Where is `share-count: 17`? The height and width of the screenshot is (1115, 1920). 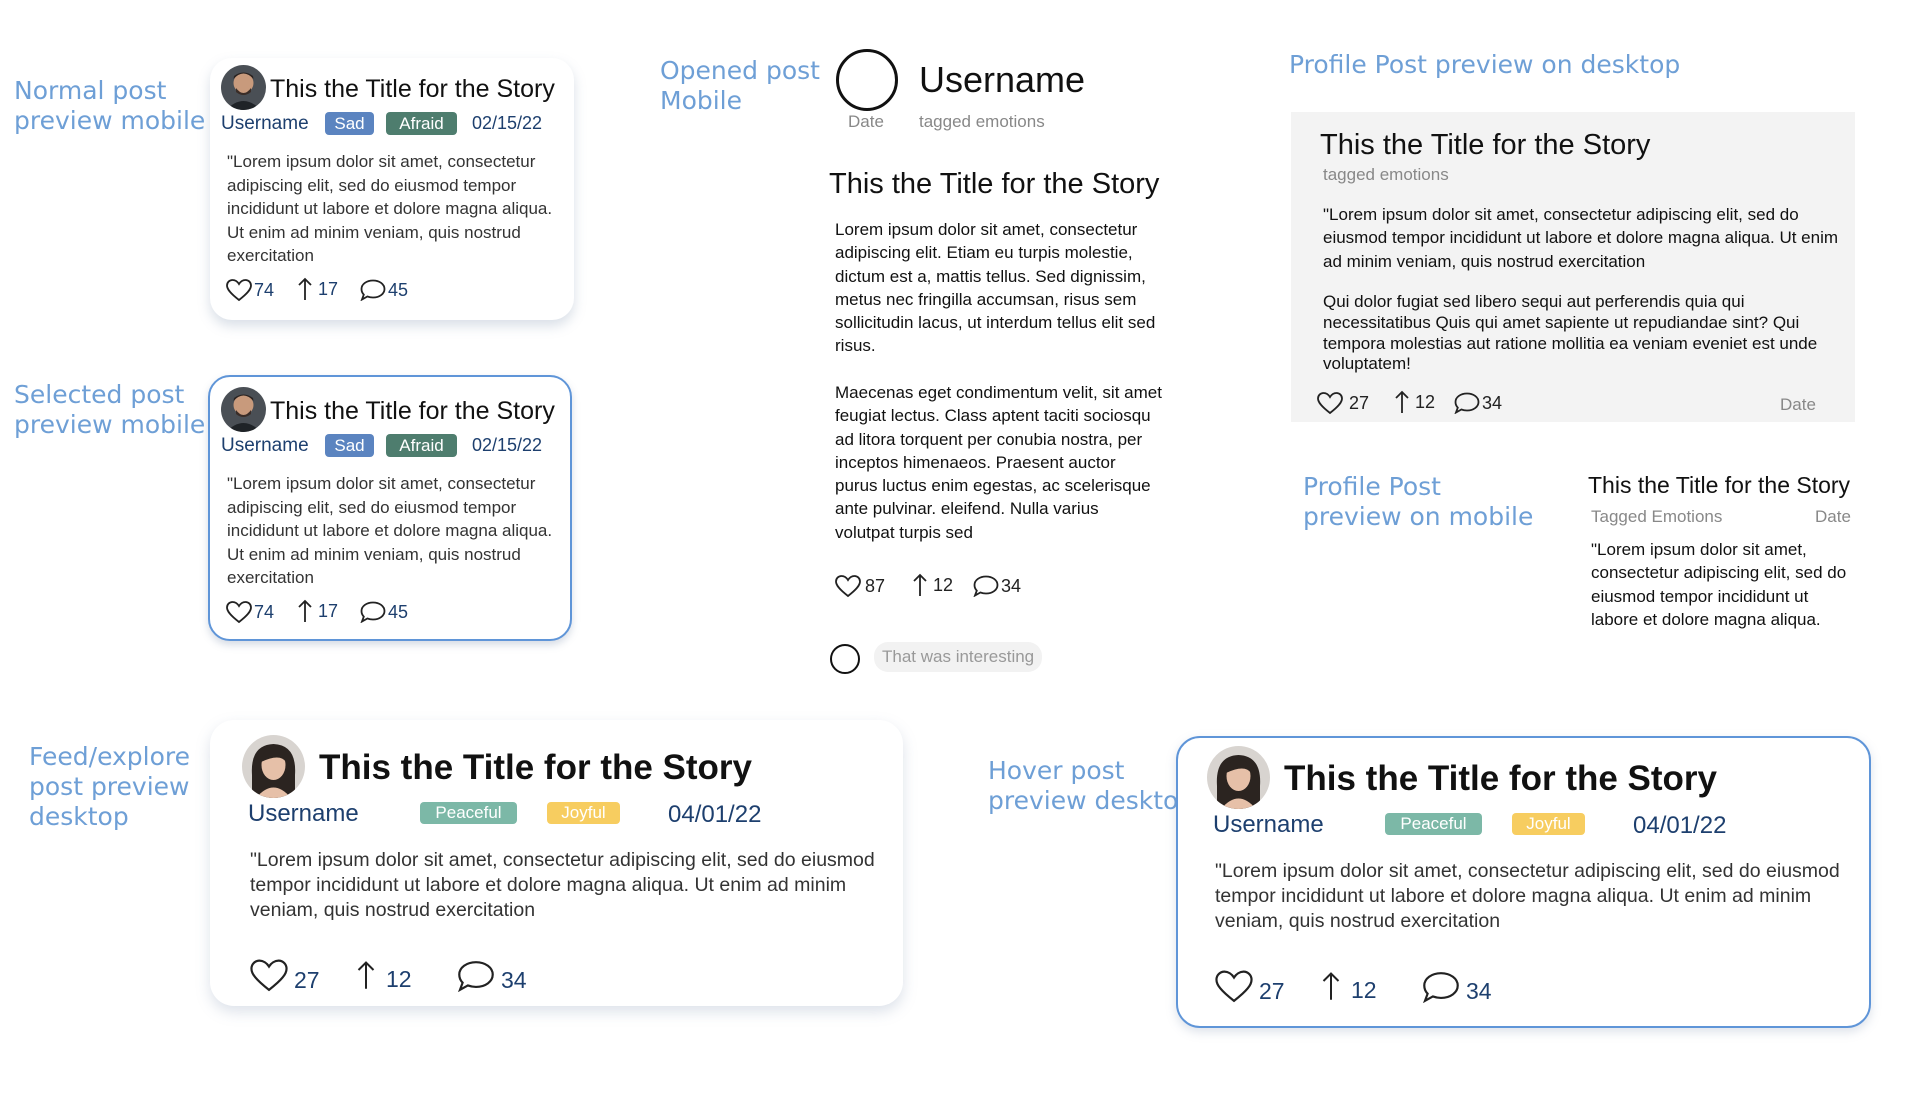
share-count: 17 is located at coordinates (328, 610).